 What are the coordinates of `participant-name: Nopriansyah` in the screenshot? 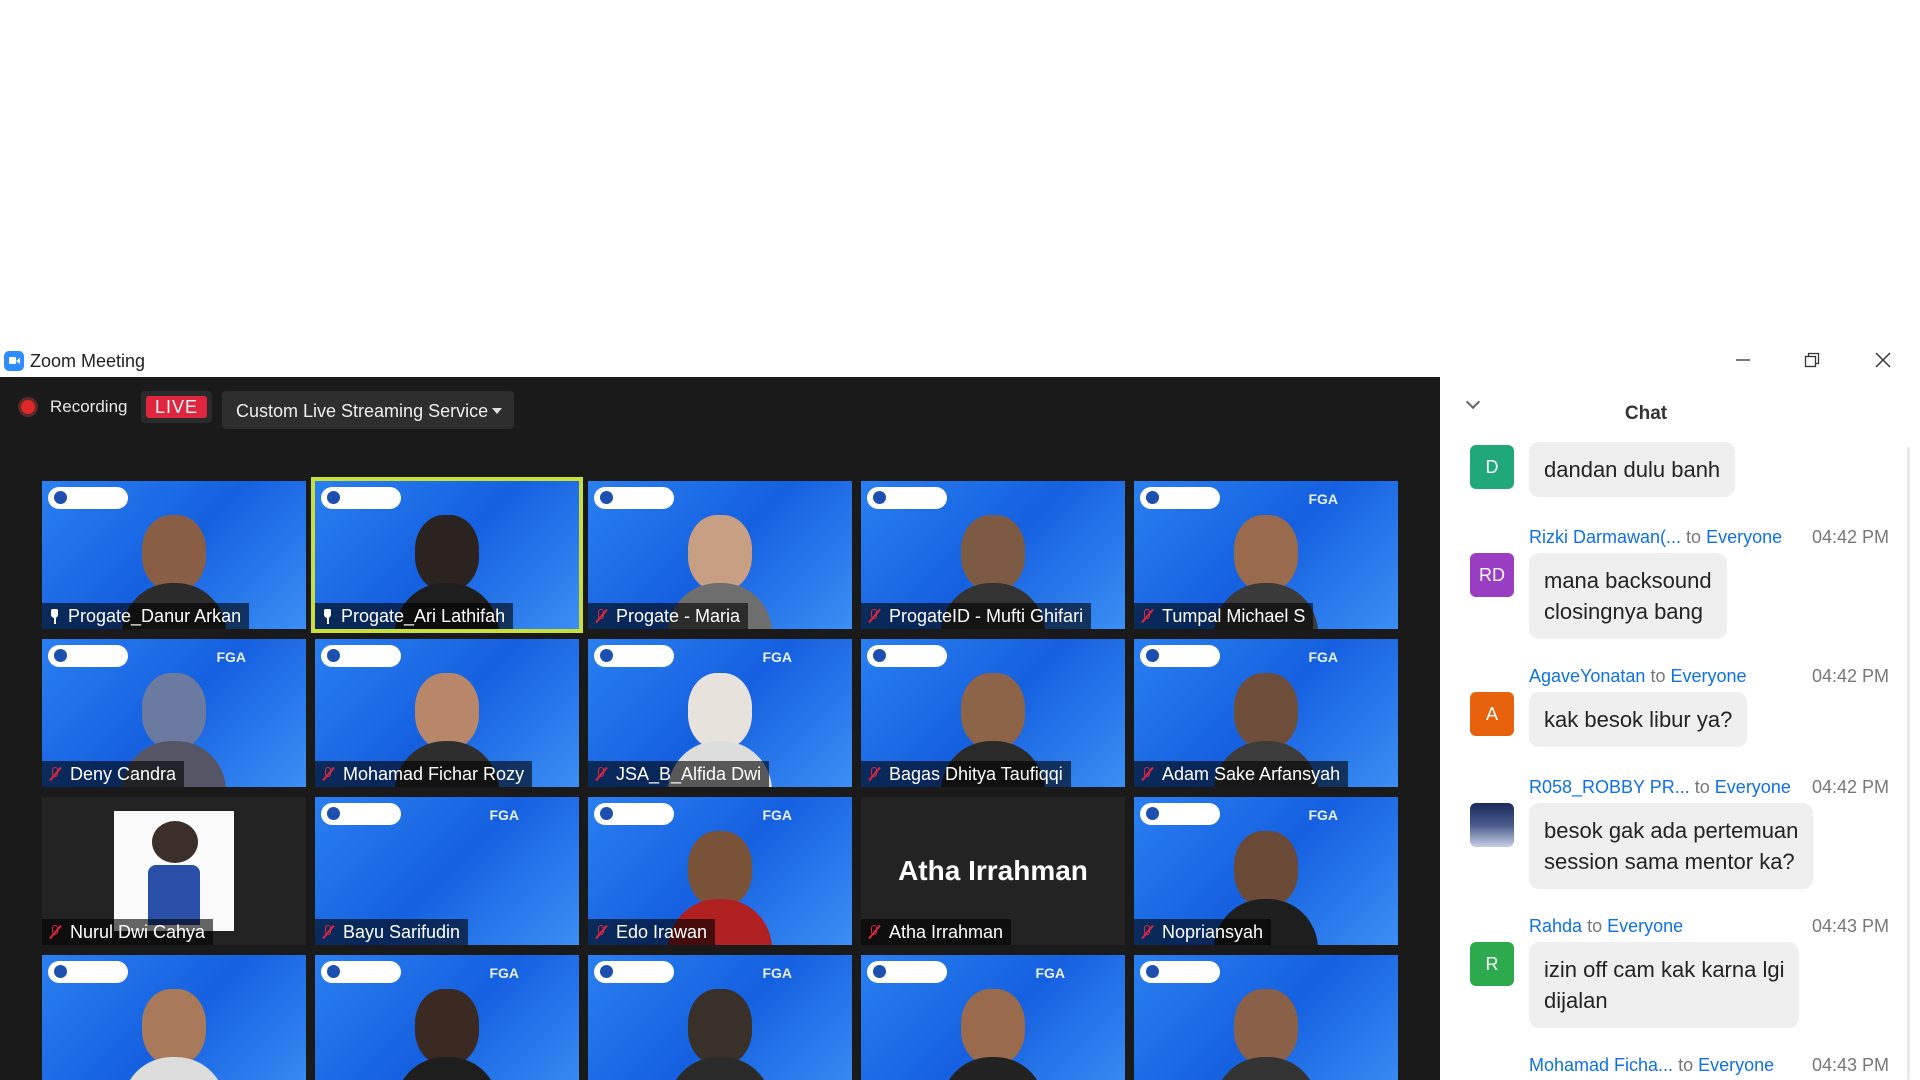 It's located at (1213, 932).